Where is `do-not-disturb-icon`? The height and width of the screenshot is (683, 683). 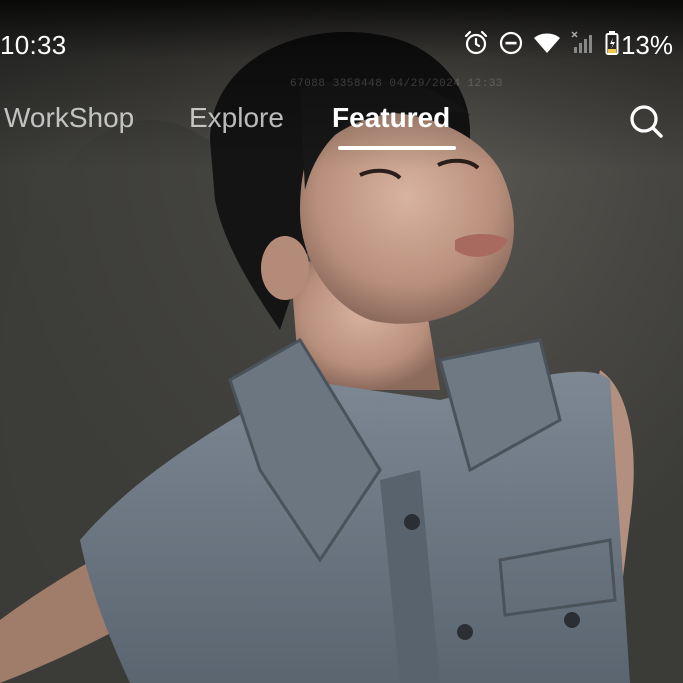 do-not-disturb-icon is located at coordinates (511, 45).